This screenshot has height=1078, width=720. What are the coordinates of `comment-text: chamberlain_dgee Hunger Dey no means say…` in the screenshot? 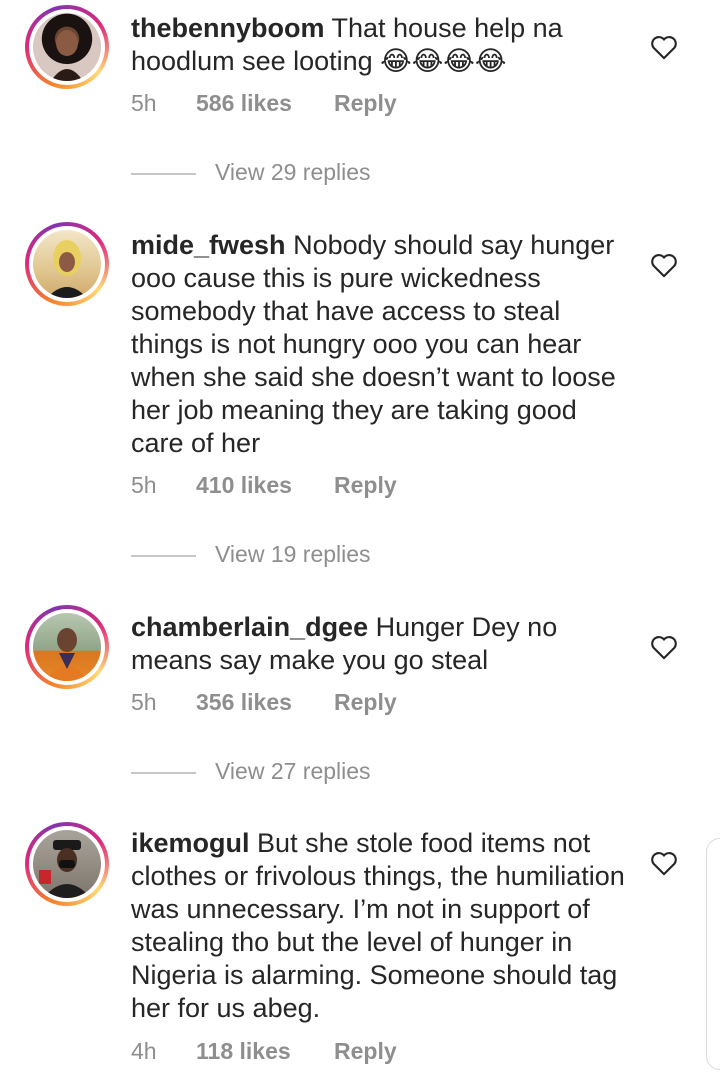 It's located at (381, 644).